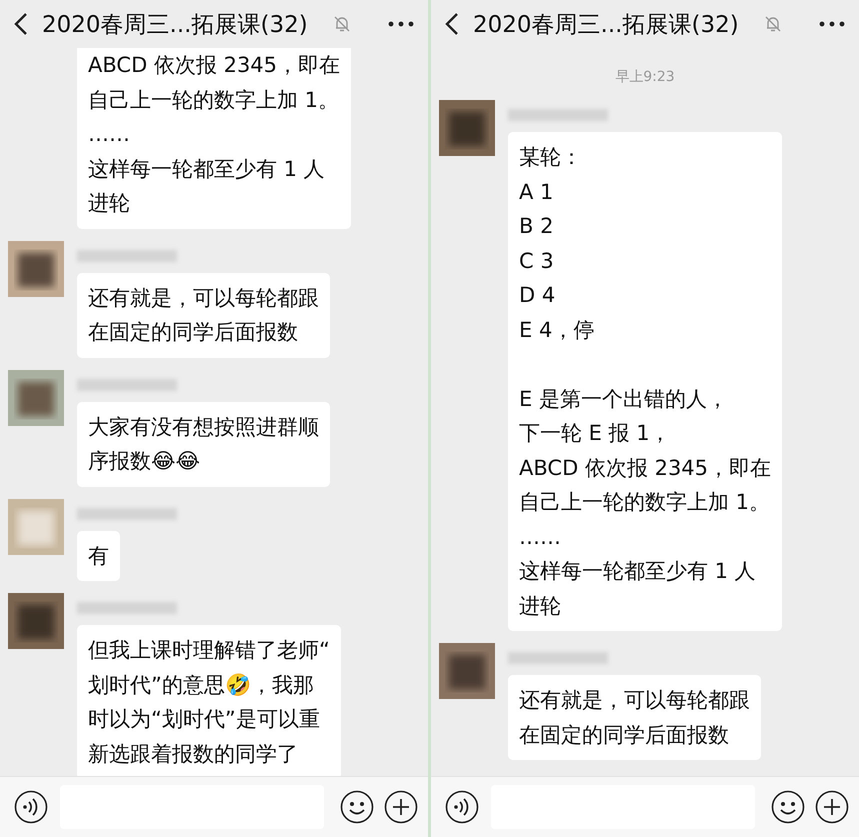 This screenshot has height=837, width=859. Describe the element at coordinates (645, 77) in the screenshot. I see `timestamp: 早上9:23` at that location.